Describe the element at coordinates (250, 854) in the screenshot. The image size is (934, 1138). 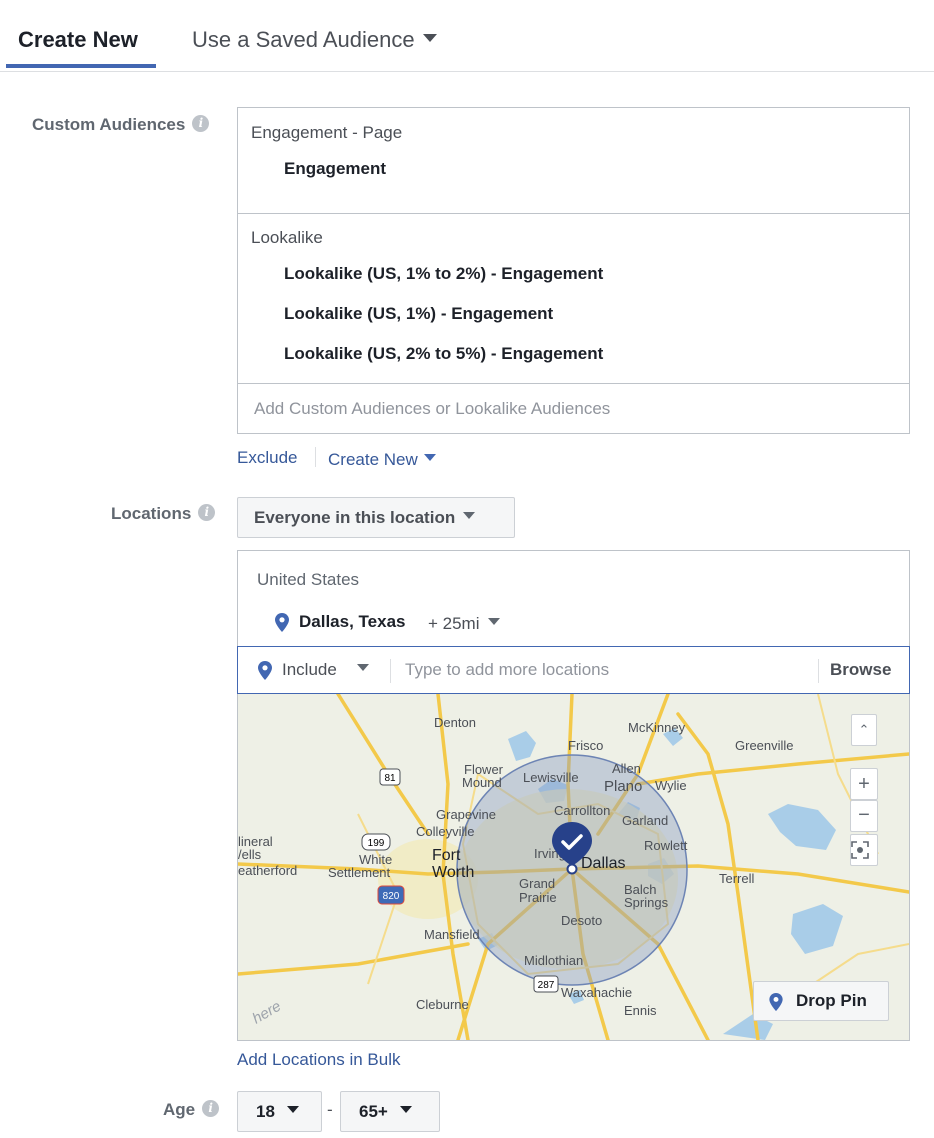
I see `map-label: /ells` at that location.